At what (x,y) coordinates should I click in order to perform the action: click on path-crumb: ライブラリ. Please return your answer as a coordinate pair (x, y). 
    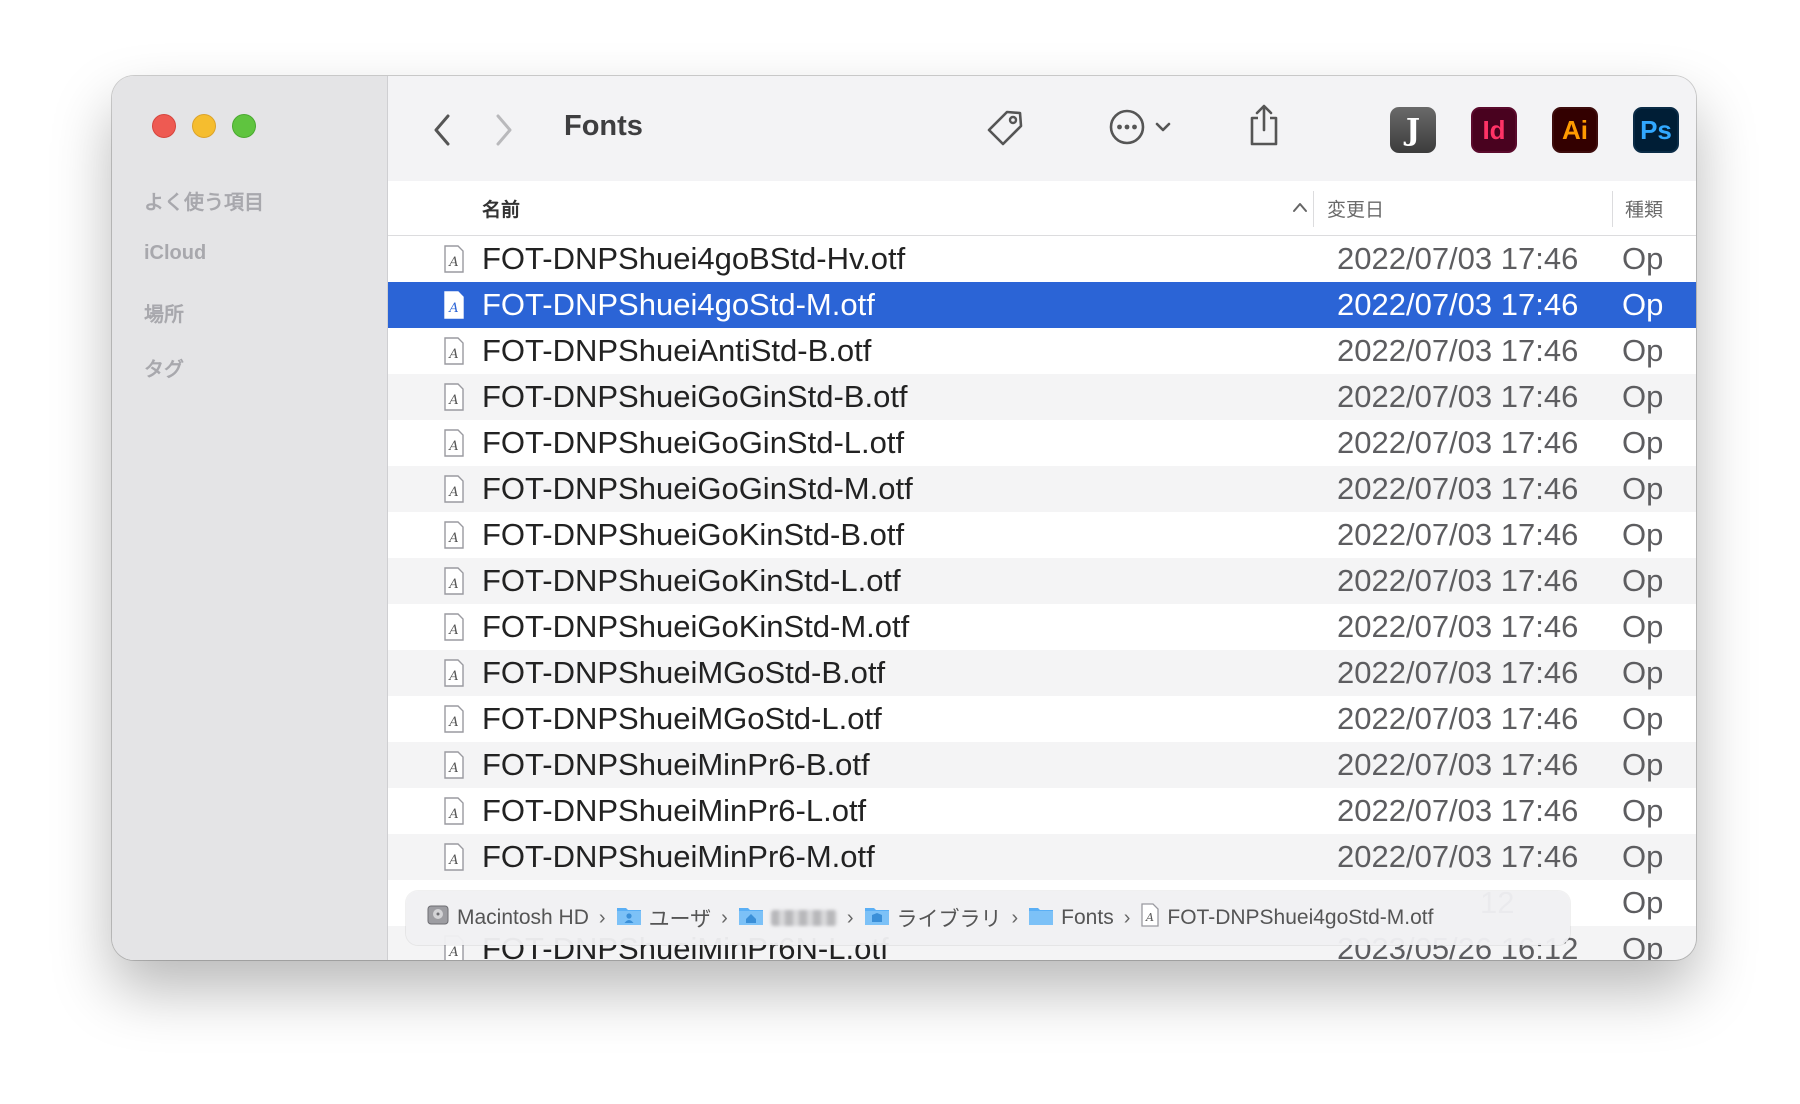
    Looking at the image, I should click on (933, 918).